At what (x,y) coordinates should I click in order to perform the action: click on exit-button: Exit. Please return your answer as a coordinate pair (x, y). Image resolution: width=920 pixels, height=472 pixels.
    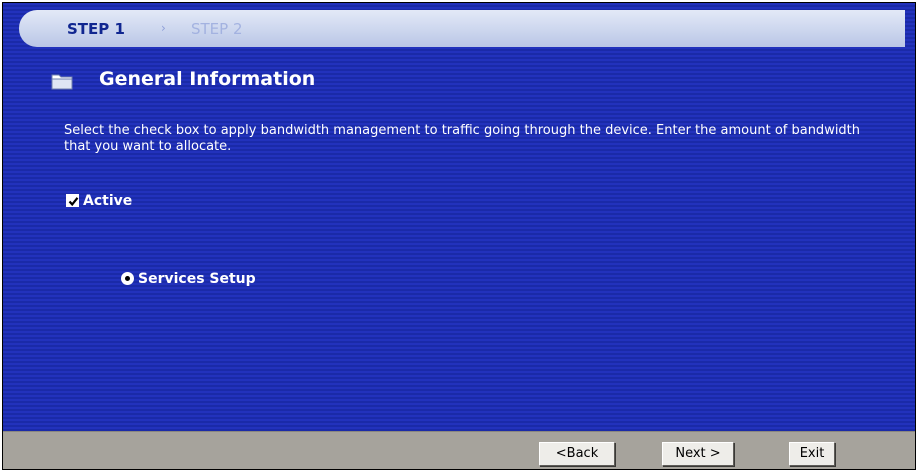
    Looking at the image, I should click on (812, 454).